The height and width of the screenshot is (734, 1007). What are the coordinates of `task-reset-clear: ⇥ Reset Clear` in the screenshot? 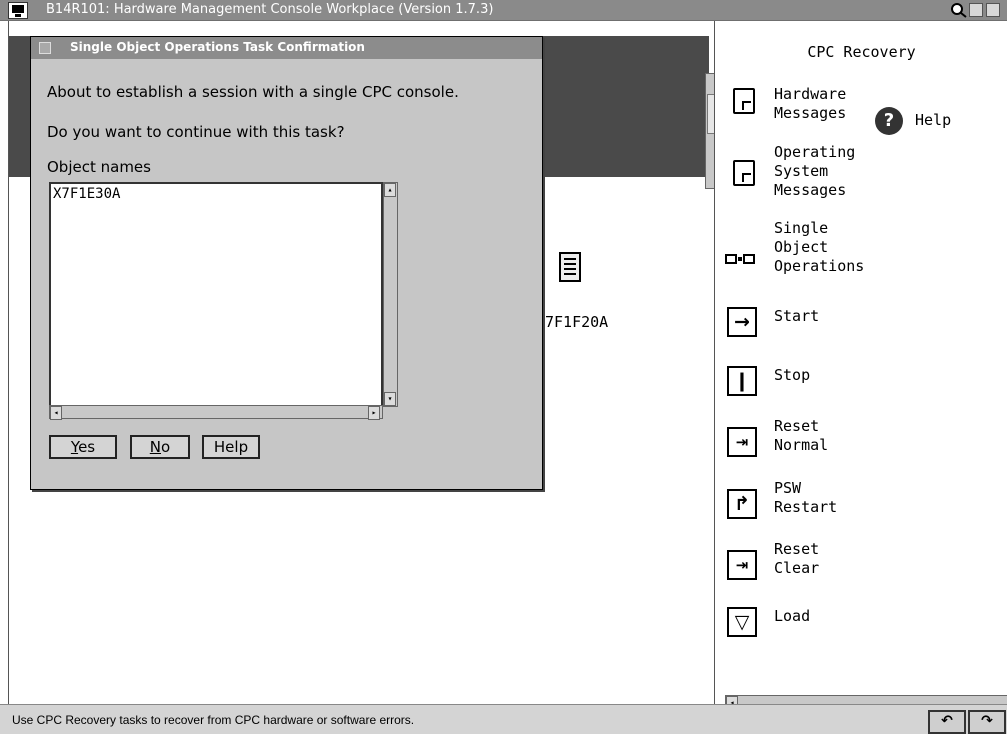 It's located at (860, 570).